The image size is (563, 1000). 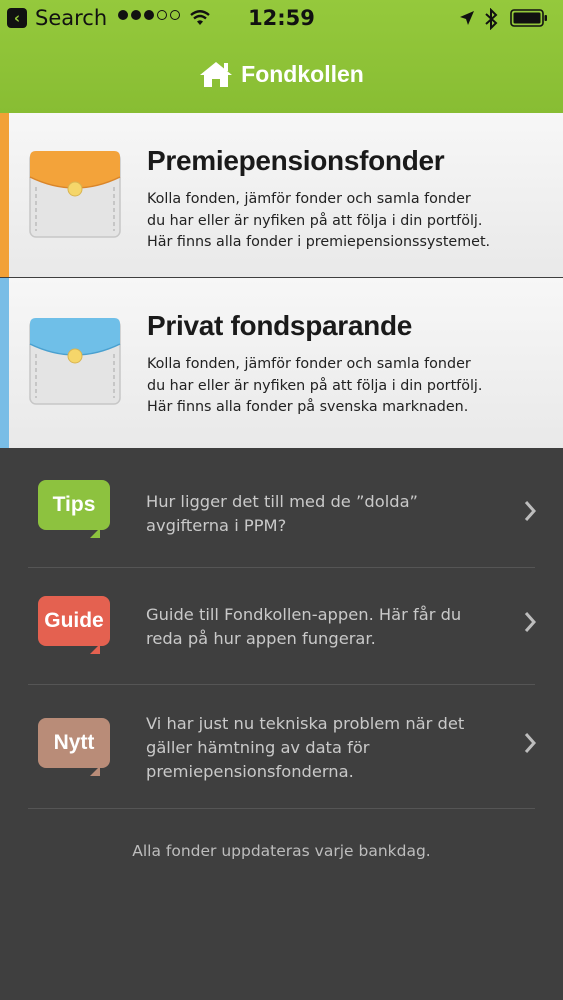 What do you see at coordinates (296, 160) in the screenshot?
I see `card-title: Premiepensionsfonder` at bounding box center [296, 160].